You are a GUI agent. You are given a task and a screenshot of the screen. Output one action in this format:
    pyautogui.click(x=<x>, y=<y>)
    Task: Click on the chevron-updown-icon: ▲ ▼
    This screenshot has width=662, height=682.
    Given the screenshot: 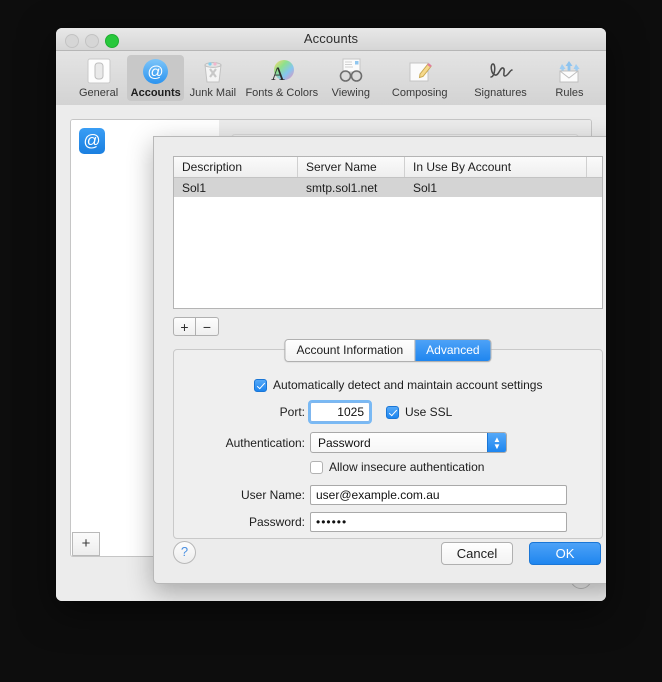 What is the action you would take?
    pyautogui.click(x=496, y=442)
    